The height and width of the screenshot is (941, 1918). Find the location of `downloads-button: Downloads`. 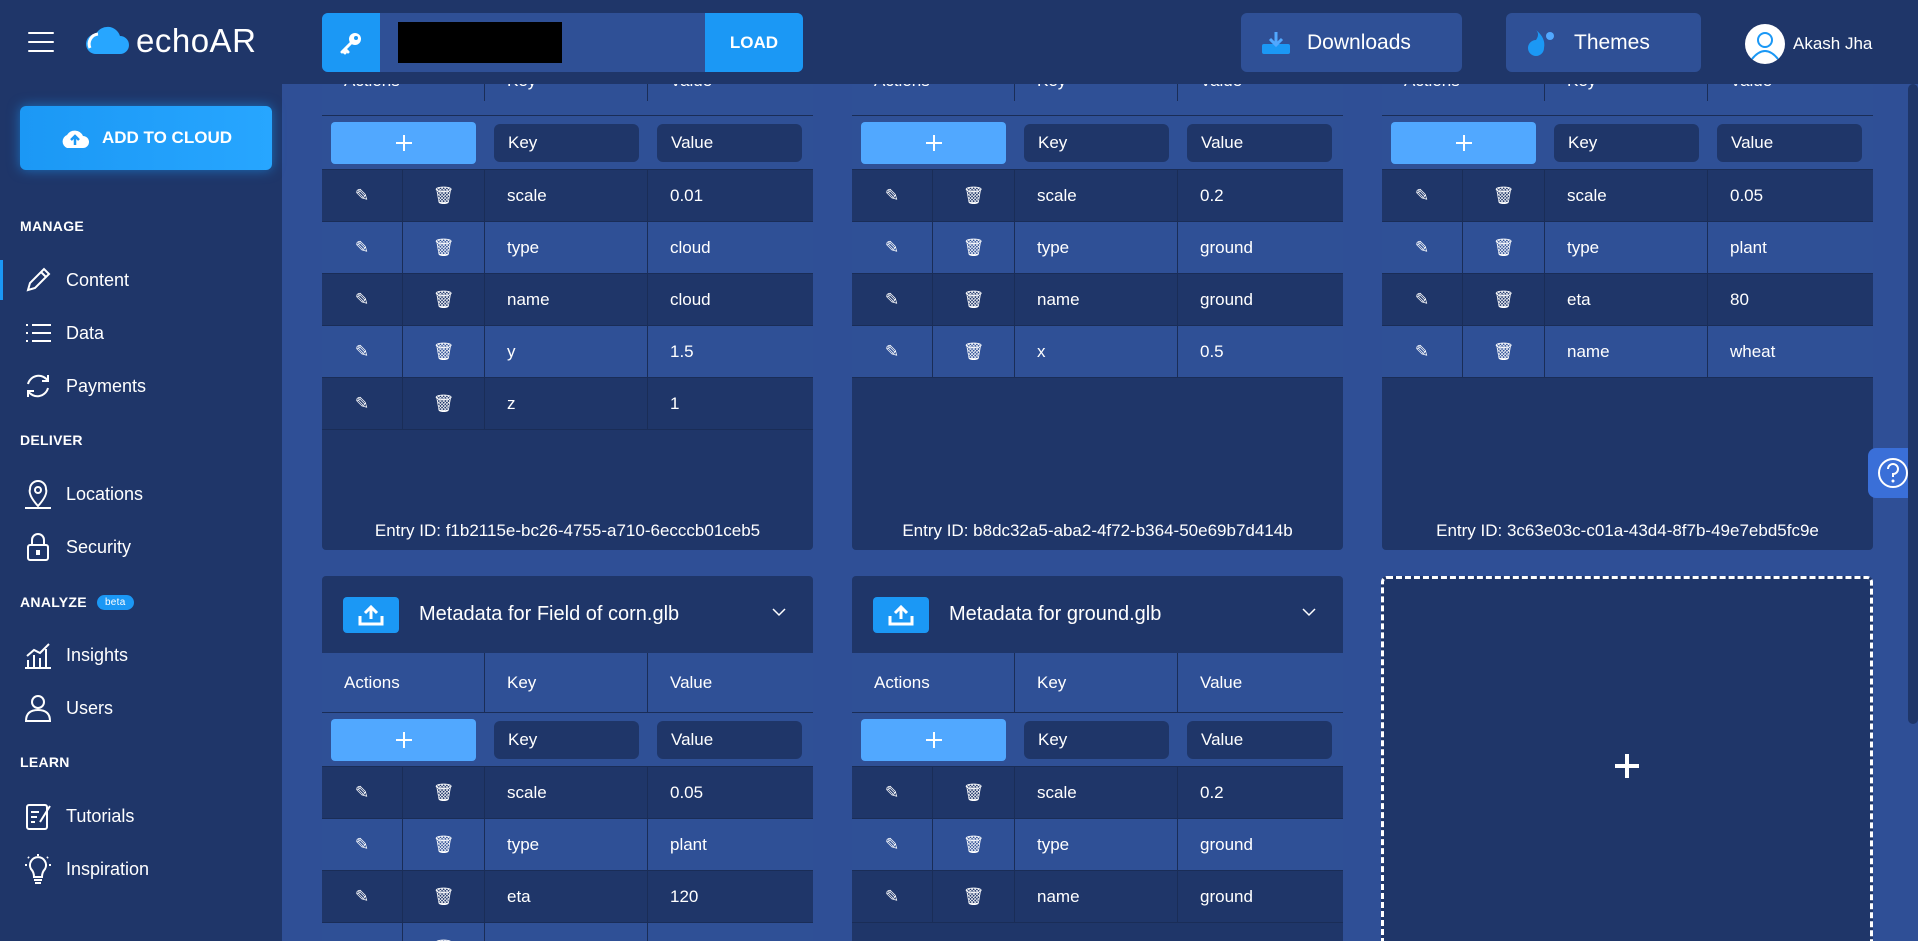

downloads-button: Downloads is located at coordinates (1351, 42).